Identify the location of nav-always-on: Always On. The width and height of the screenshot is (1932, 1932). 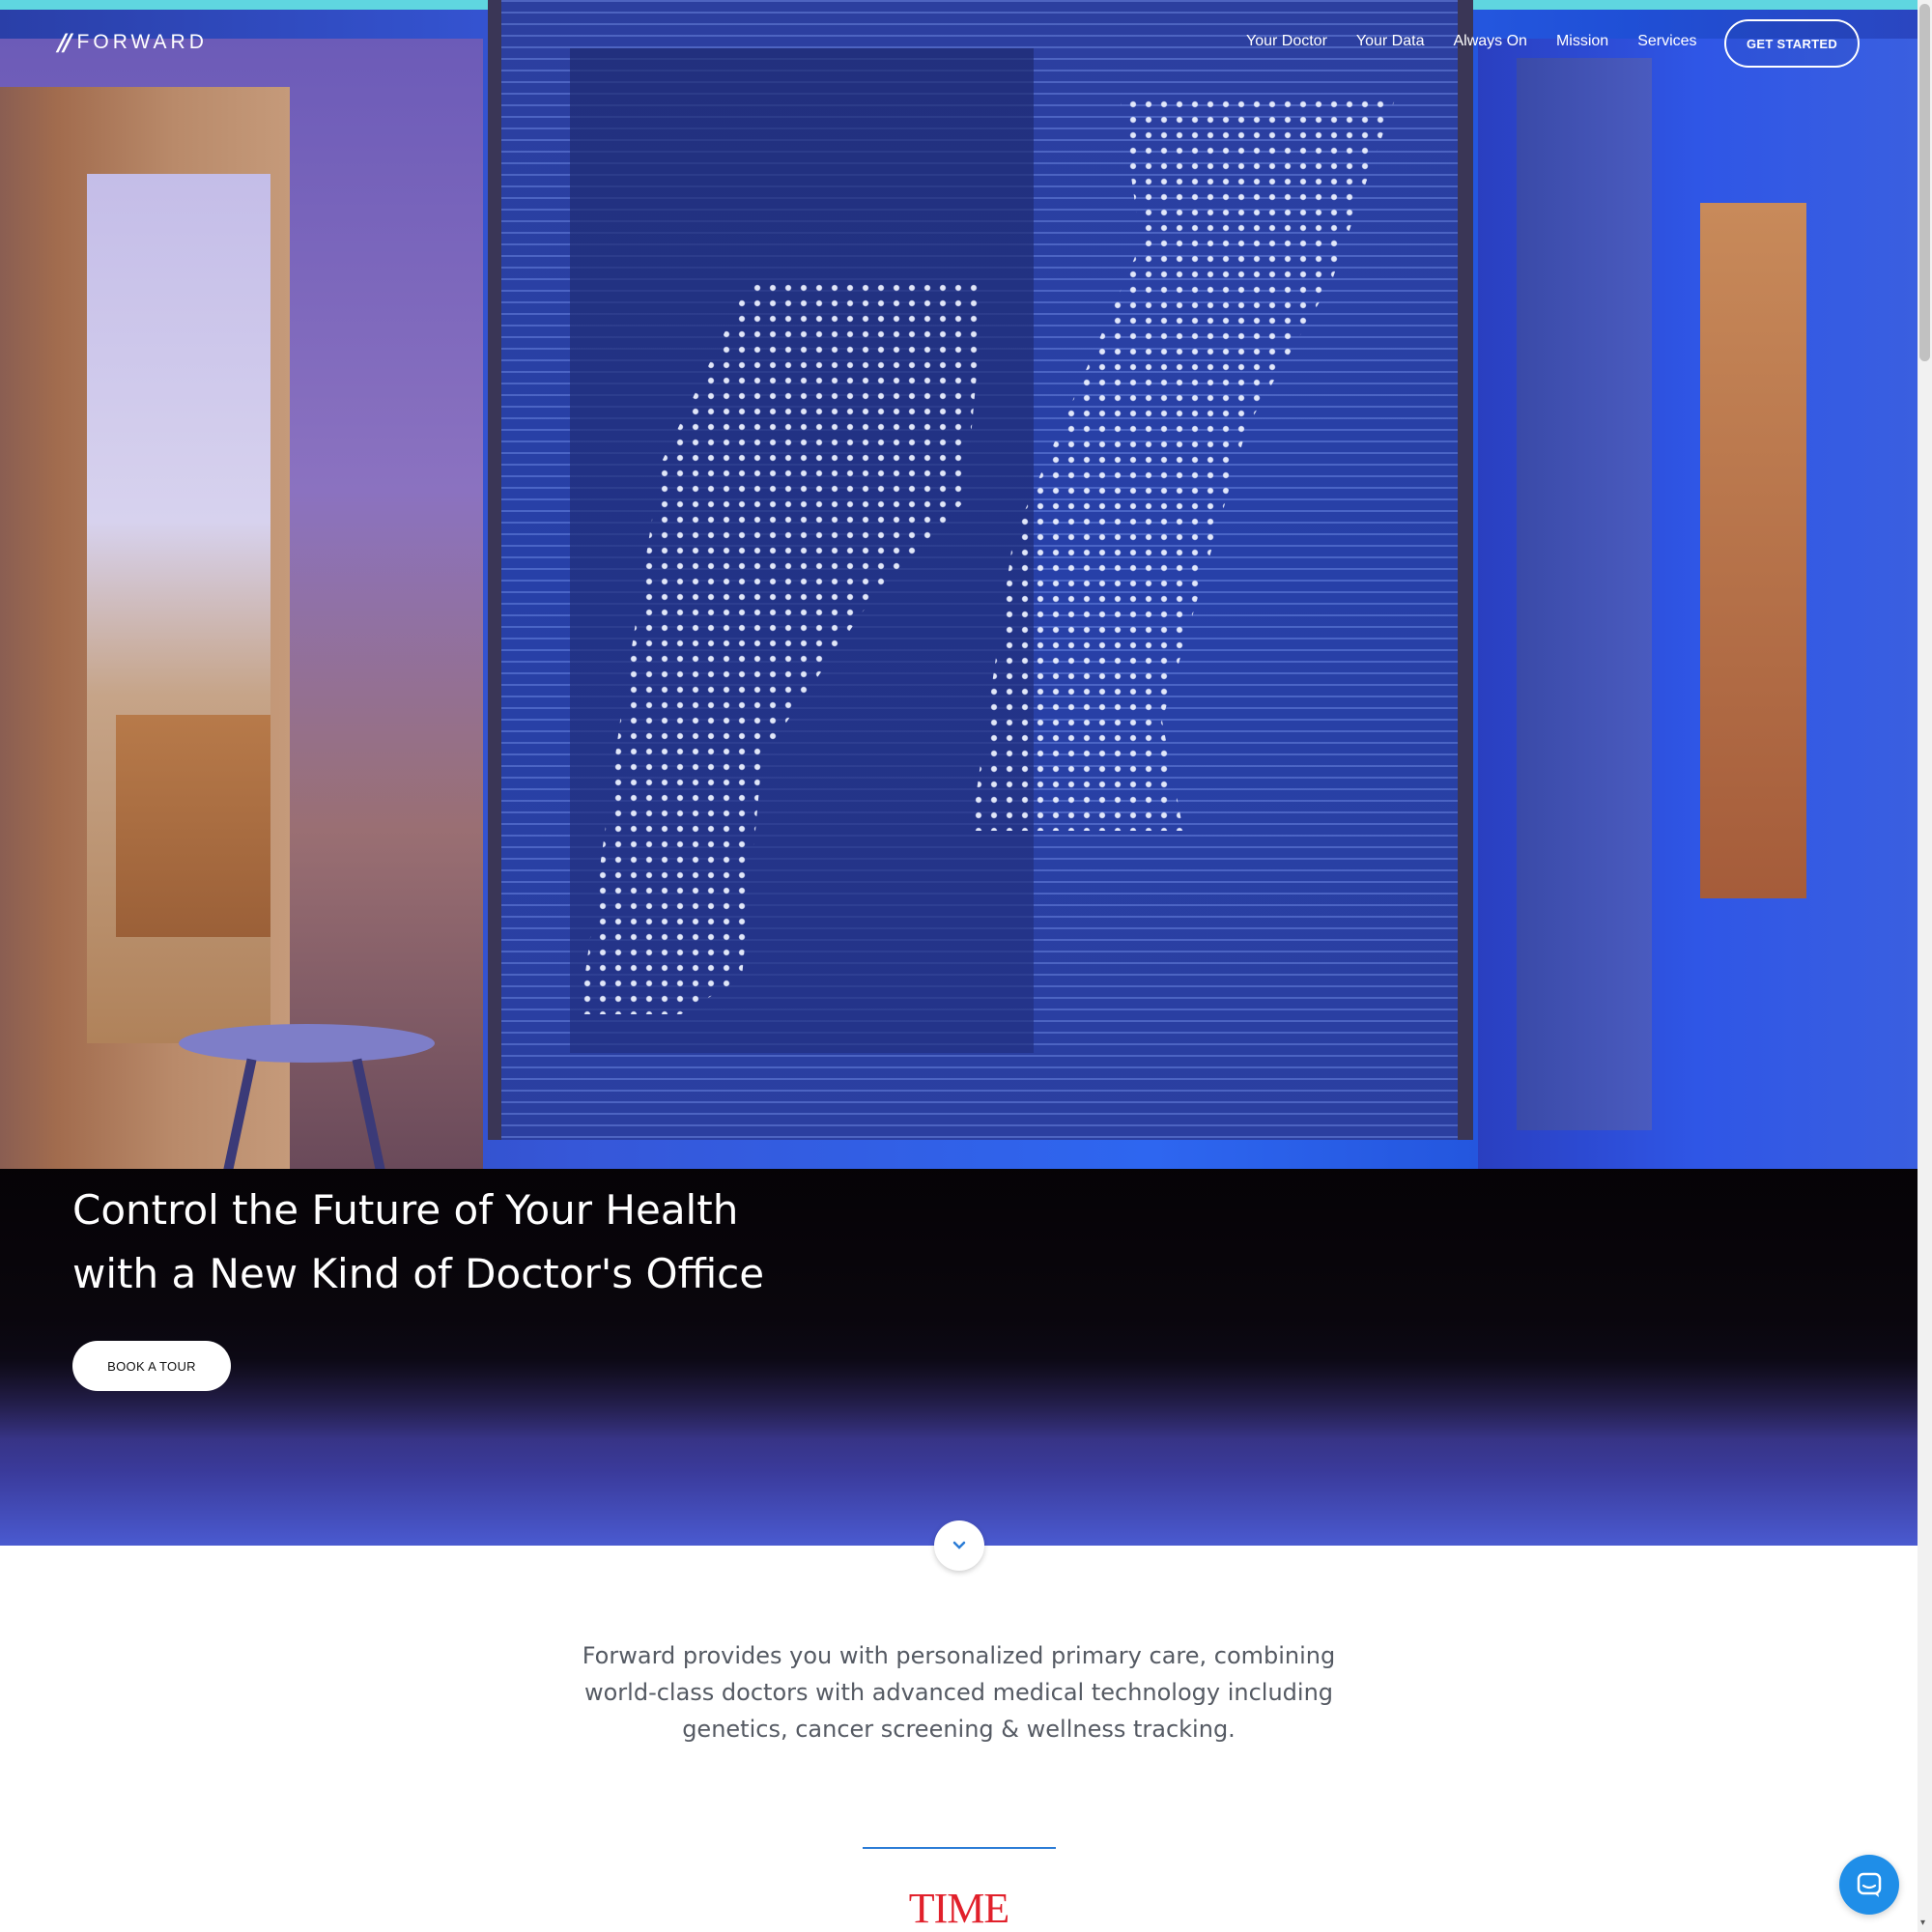
(1489, 41).